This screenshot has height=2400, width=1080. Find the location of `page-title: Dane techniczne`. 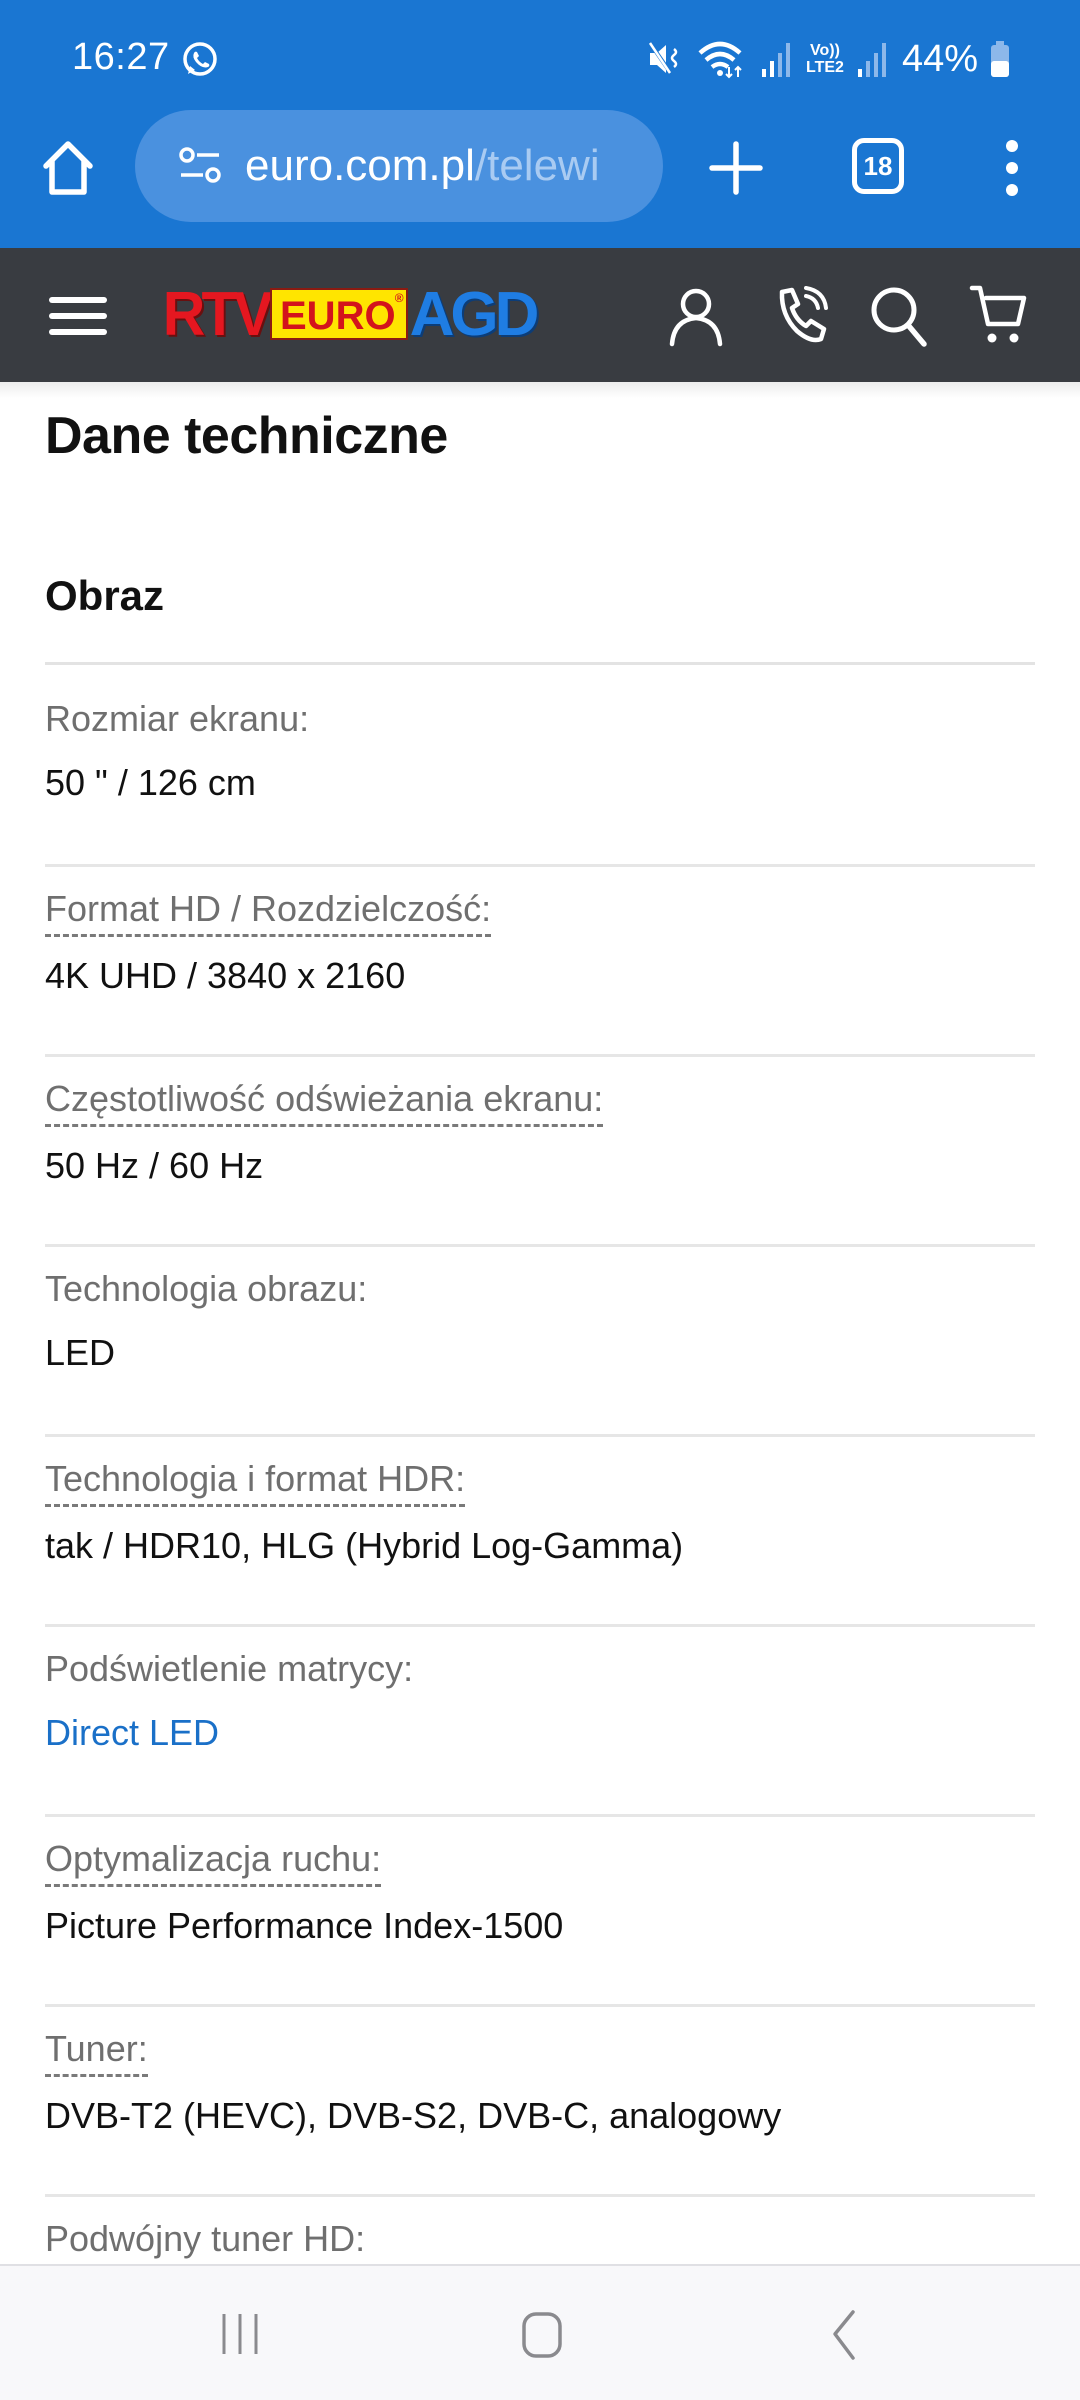

page-title: Dane techniczne is located at coordinates (246, 436).